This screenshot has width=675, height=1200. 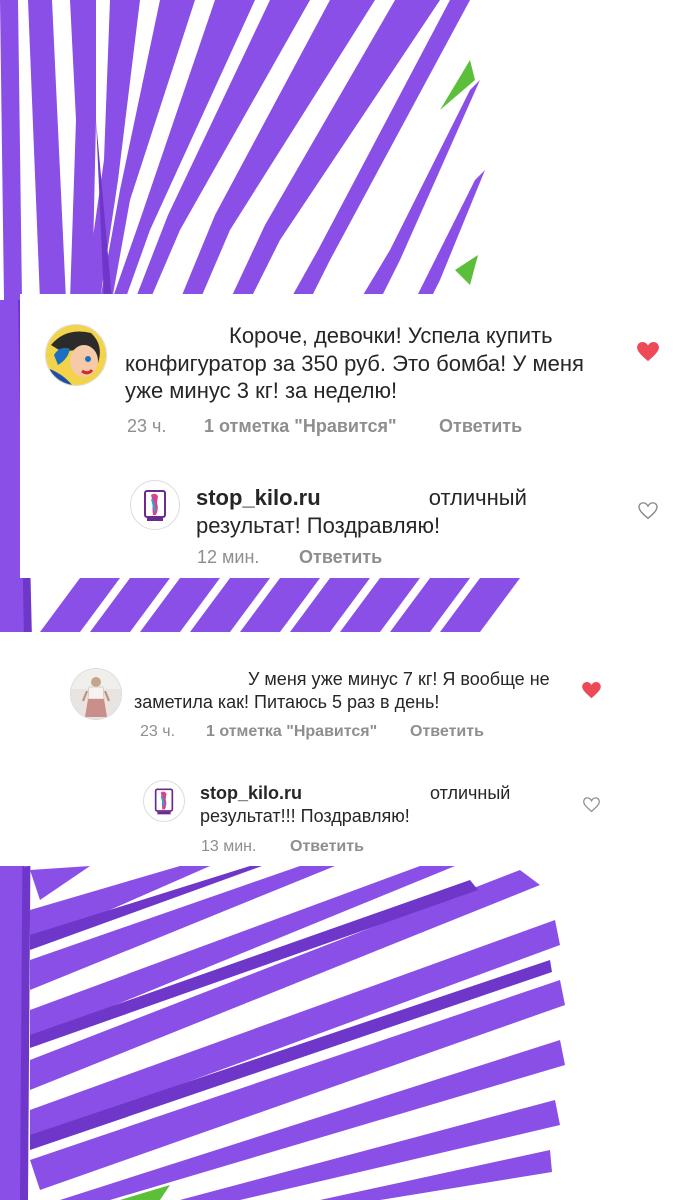 What do you see at coordinates (466, 270) in the screenshot?
I see `leaf-green-accent` at bounding box center [466, 270].